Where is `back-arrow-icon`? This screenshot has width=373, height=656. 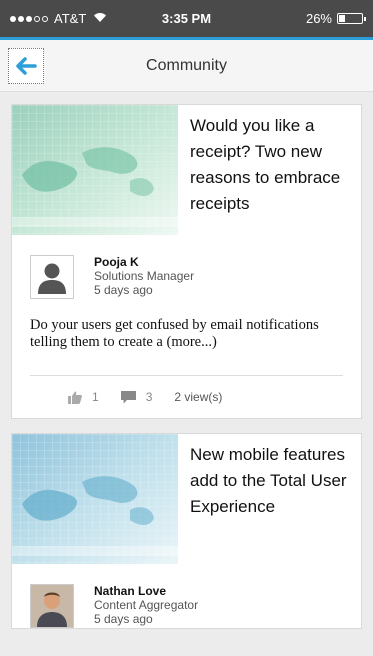
back-arrow-icon is located at coordinates (26, 65).